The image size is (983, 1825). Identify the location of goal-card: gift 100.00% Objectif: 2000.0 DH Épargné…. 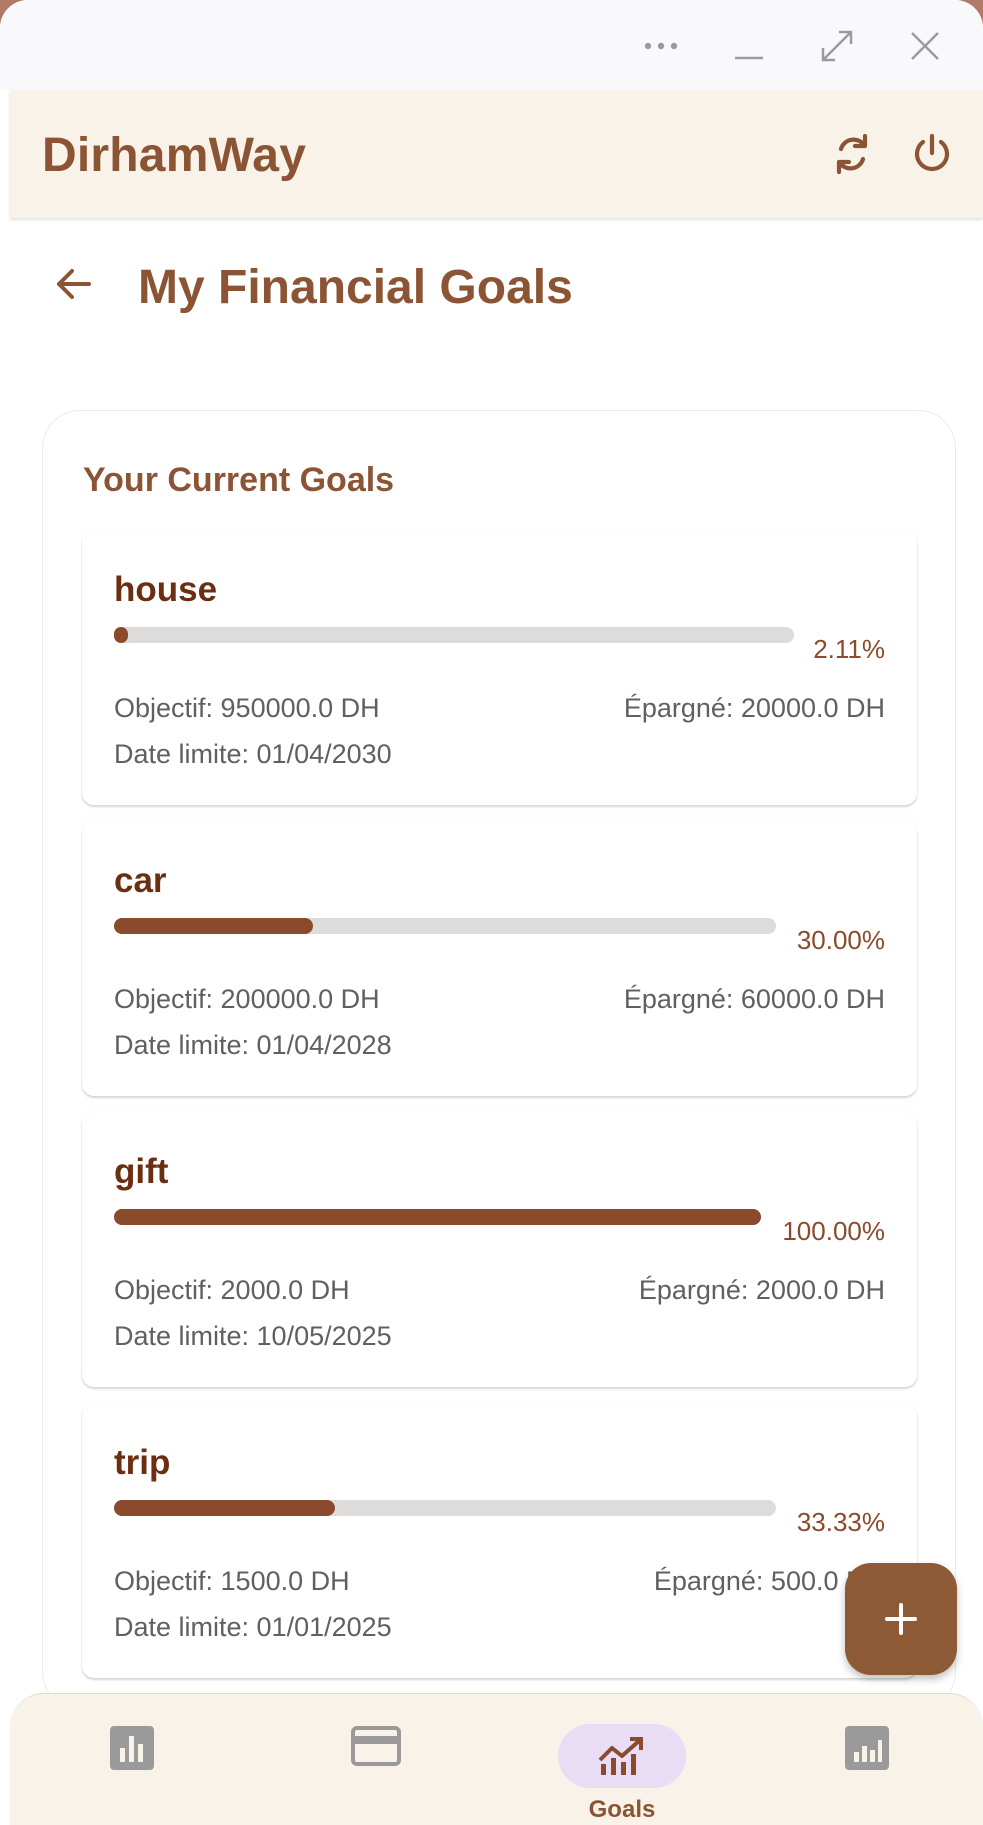
(499, 1249).